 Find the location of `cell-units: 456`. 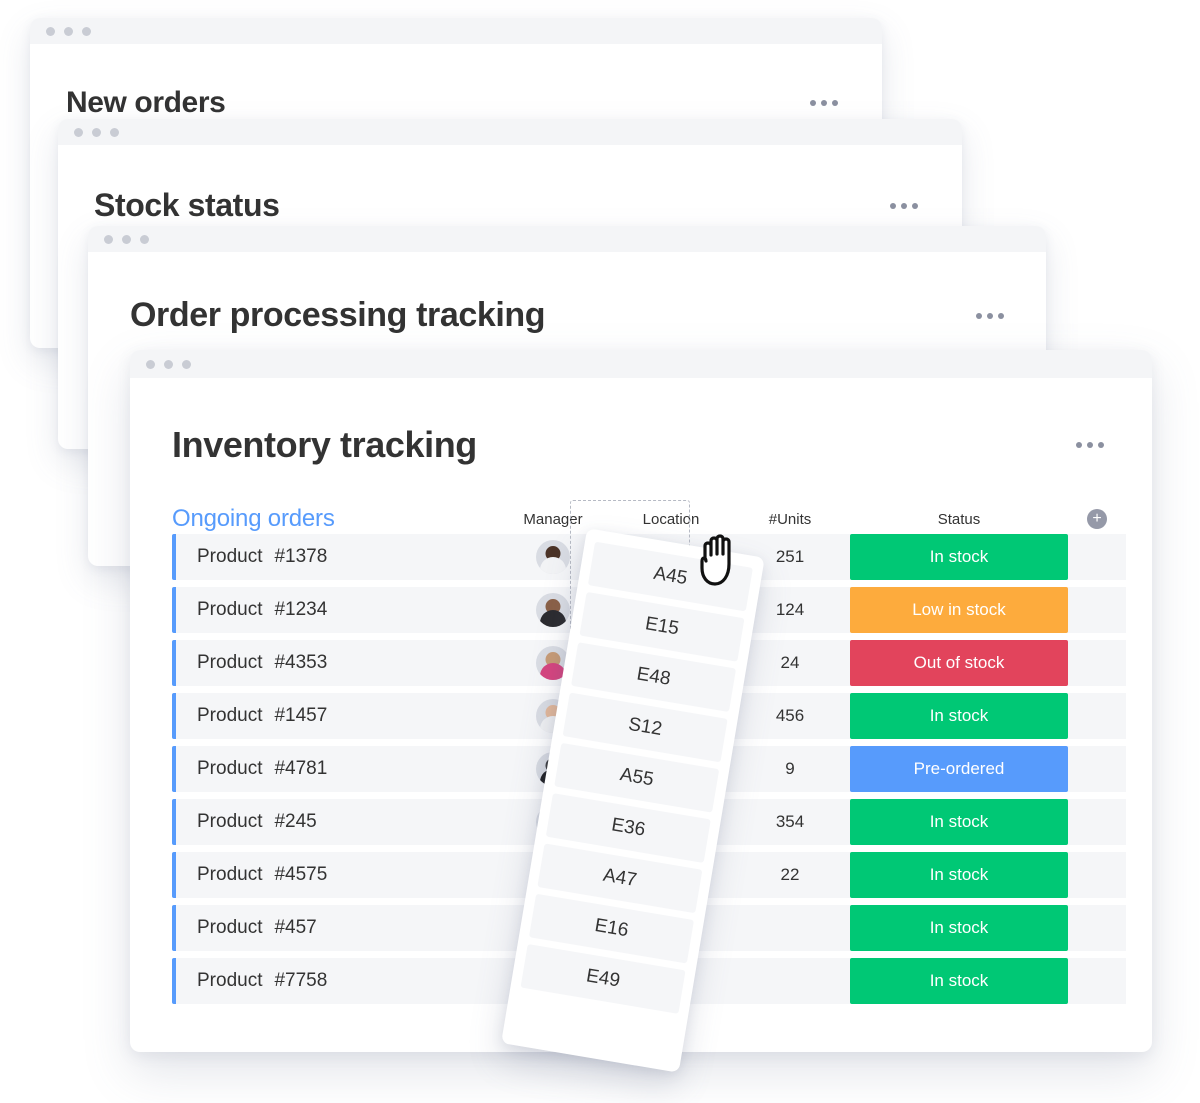

cell-units: 456 is located at coordinates (790, 716).